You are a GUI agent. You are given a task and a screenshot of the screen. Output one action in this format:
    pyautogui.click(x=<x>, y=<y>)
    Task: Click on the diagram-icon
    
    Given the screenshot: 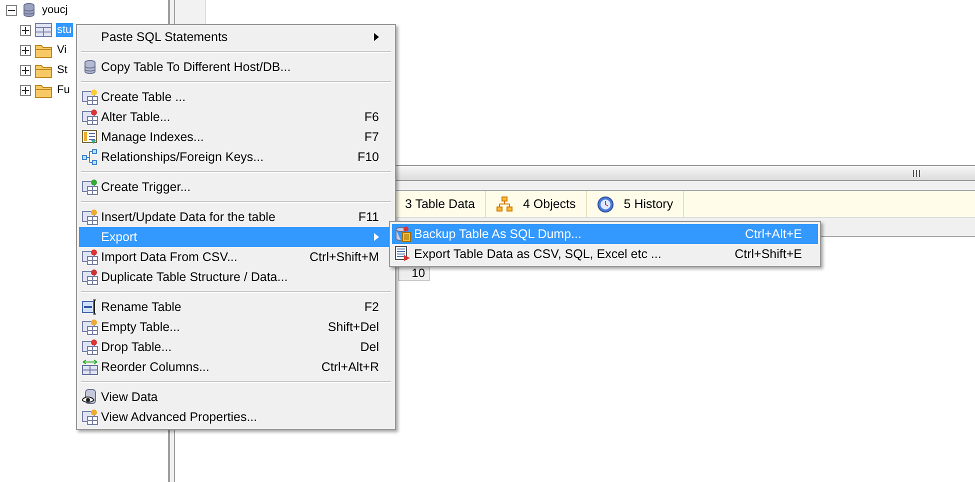 What is the action you would take?
    pyautogui.click(x=90, y=157)
    